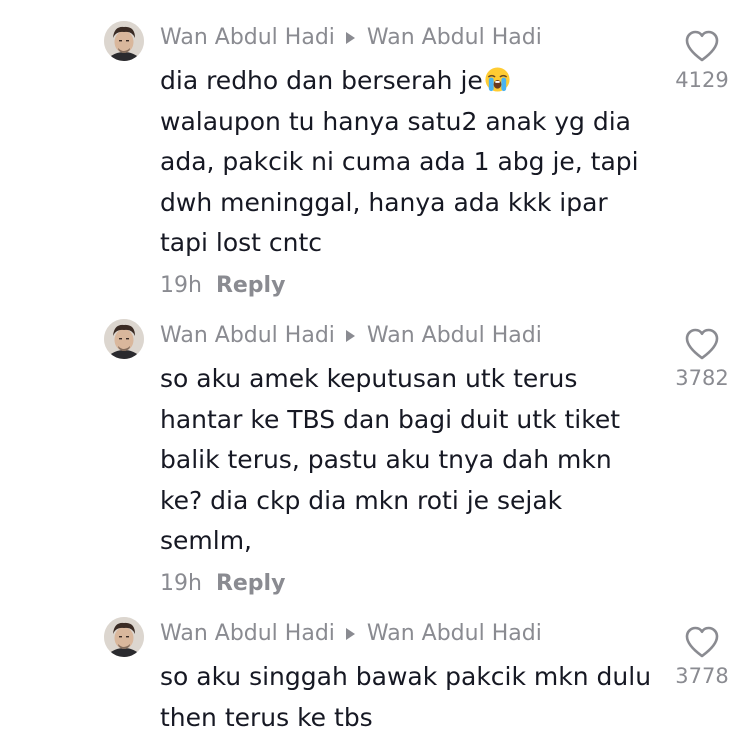 This screenshot has height=741, width=750. Describe the element at coordinates (497, 79) in the screenshot. I see `loudly-crying-face-emoji-icon` at that location.